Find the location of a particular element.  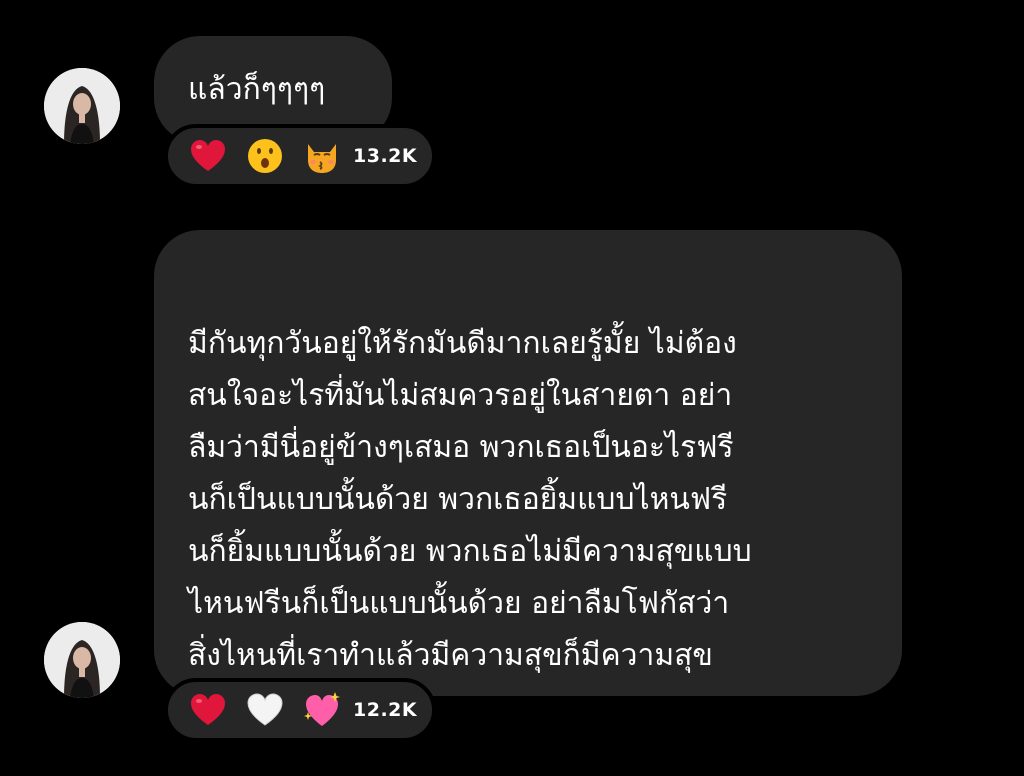

reaction-count: 13.2K is located at coordinates (385, 156).